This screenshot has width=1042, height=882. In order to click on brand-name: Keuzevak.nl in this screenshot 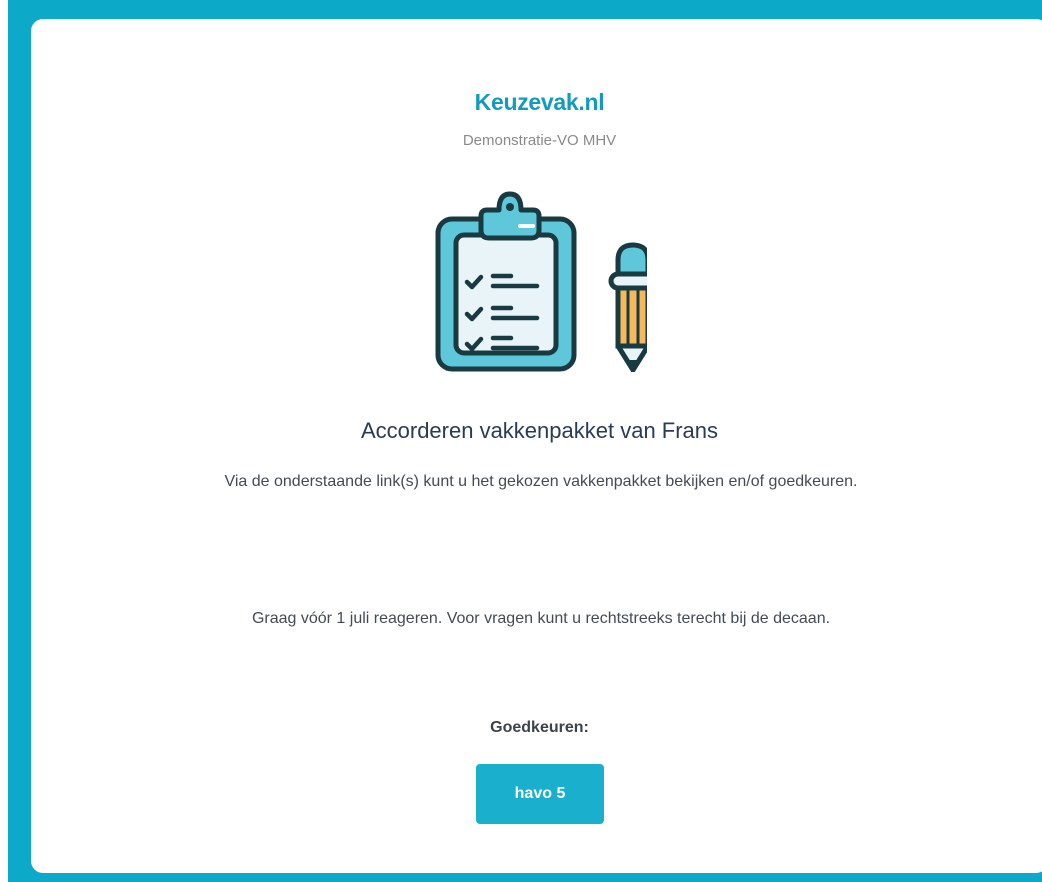, I will do `click(539, 102)`.